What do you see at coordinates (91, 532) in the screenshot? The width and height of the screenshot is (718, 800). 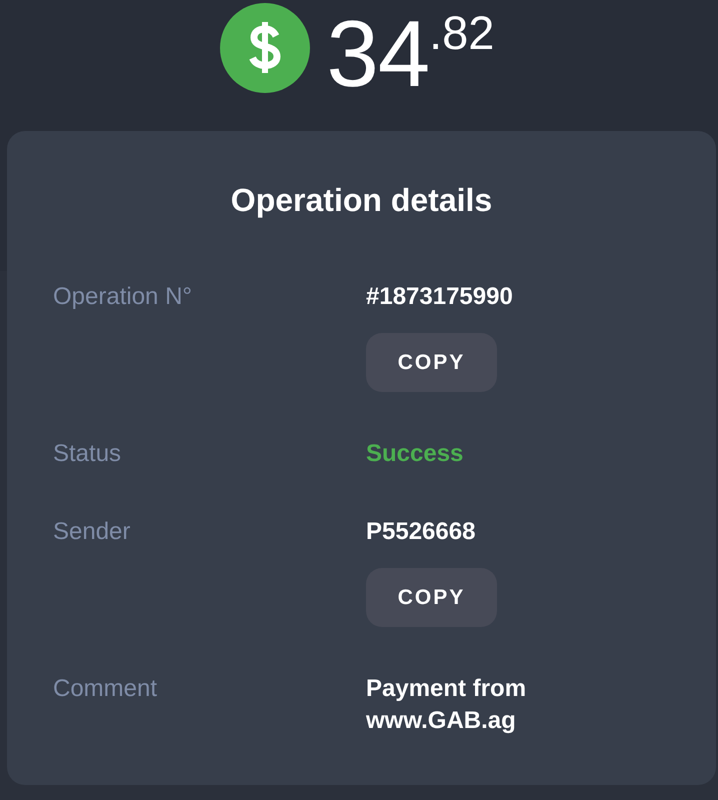 I see `field-label: Sender` at bounding box center [91, 532].